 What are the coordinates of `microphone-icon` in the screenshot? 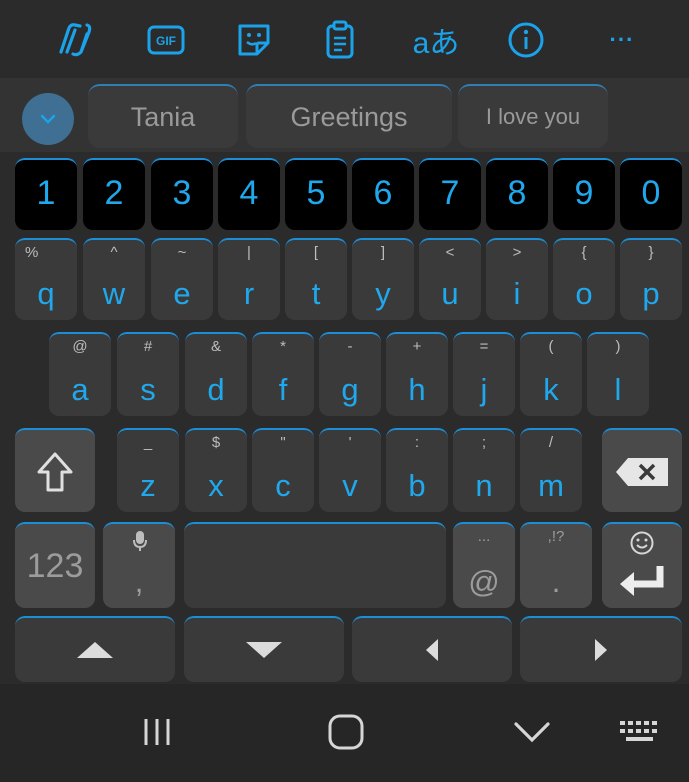 It's located at (140, 541).